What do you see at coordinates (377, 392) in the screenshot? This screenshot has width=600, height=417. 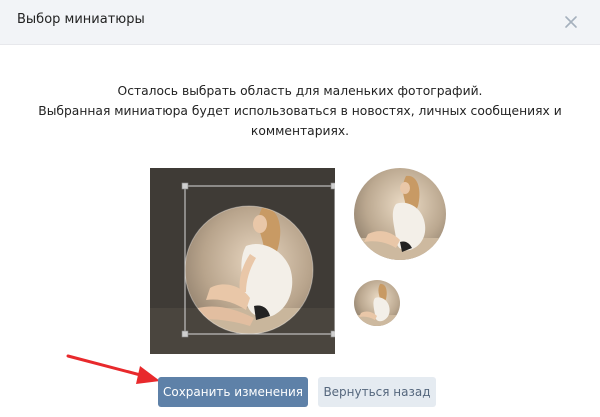 I see `go-back-button: Вернуться назад` at bounding box center [377, 392].